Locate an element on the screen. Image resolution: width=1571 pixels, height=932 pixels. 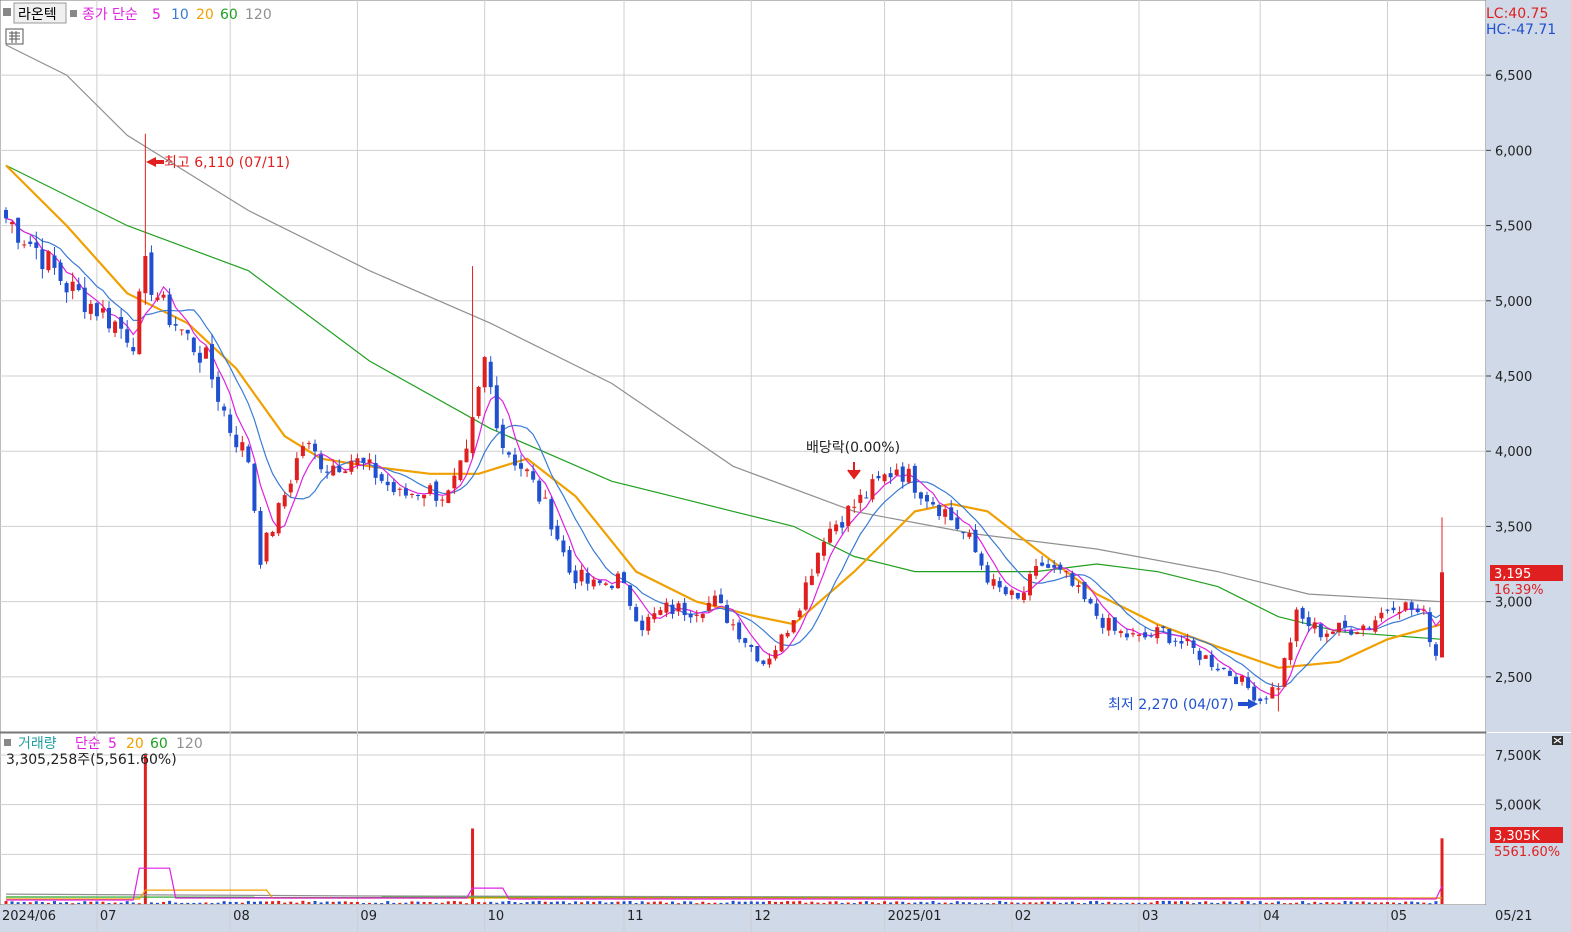
lc-value: LC:40.75 is located at coordinates (1517, 14).